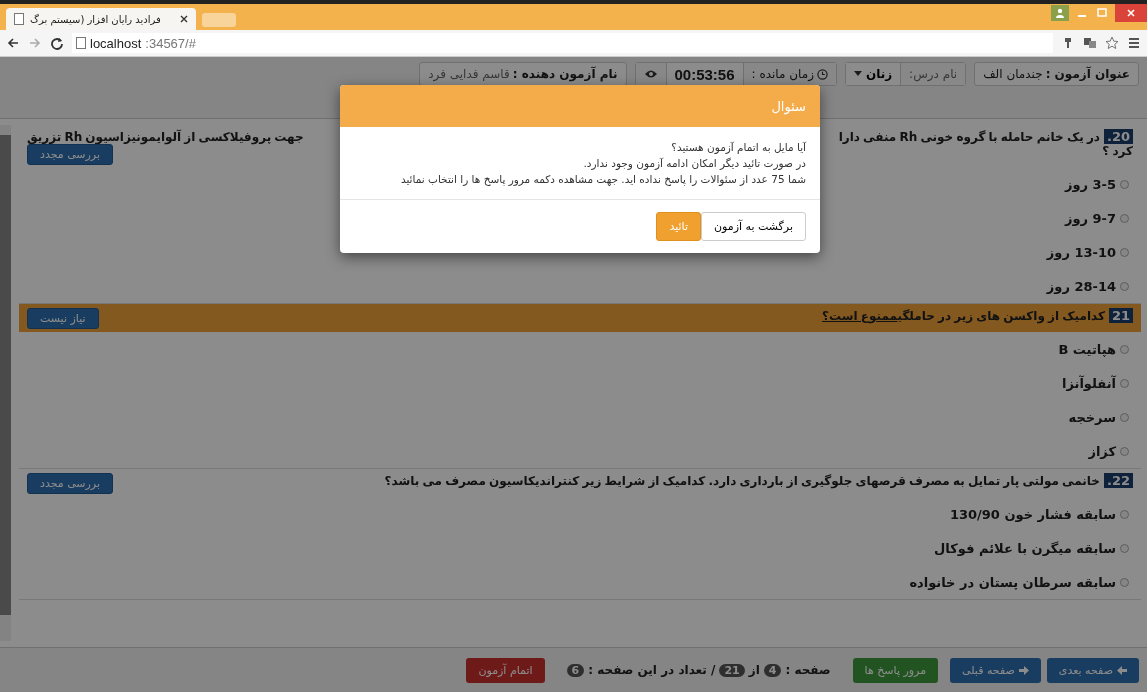 The width and height of the screenshot is (1147, 692). I want to click on browser-tab: فرادید رایان افزار (سیستم برگ, so click(101, 19).